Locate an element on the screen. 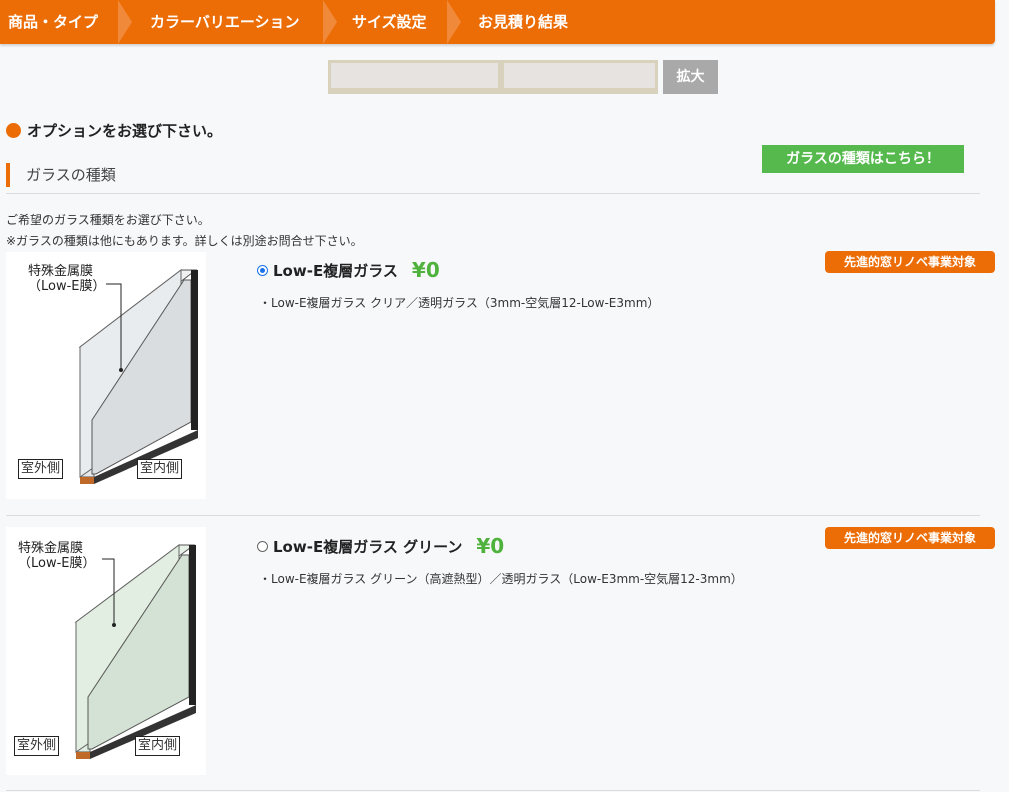 The image size is (1009, 792). option-lowe-clear: Low-E複層ガラス ¥0 is located at coordinates (348, 270).